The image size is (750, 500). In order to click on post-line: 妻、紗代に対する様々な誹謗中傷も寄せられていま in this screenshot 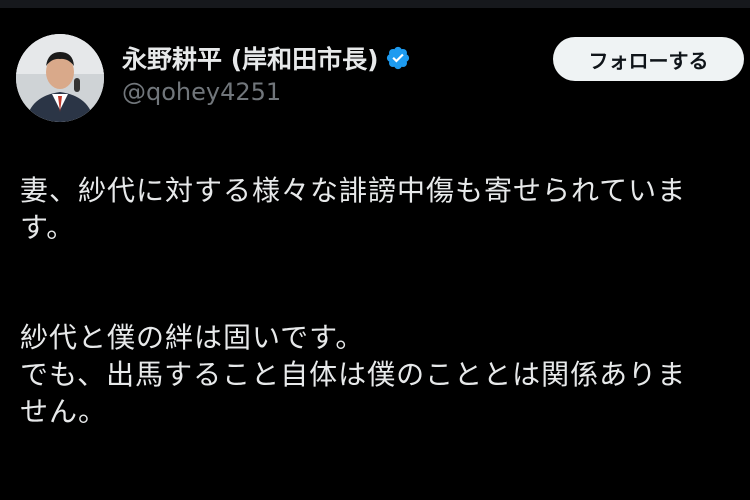, I will do `click(353, 190)`.